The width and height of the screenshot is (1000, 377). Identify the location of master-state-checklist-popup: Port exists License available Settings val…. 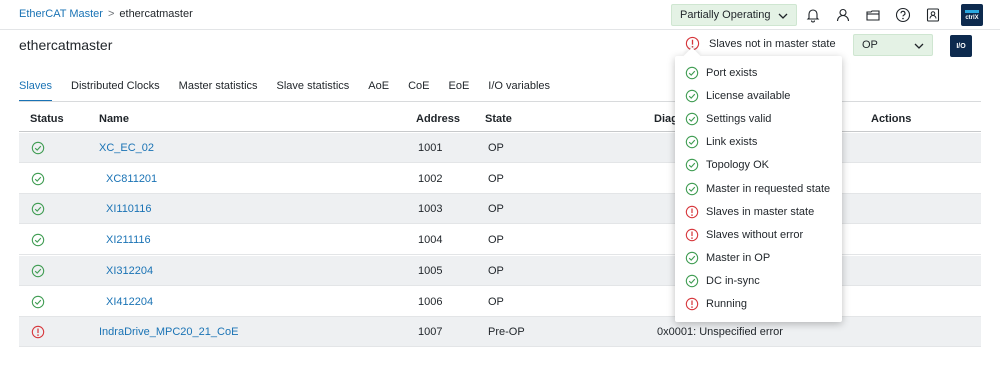
(758, 184).